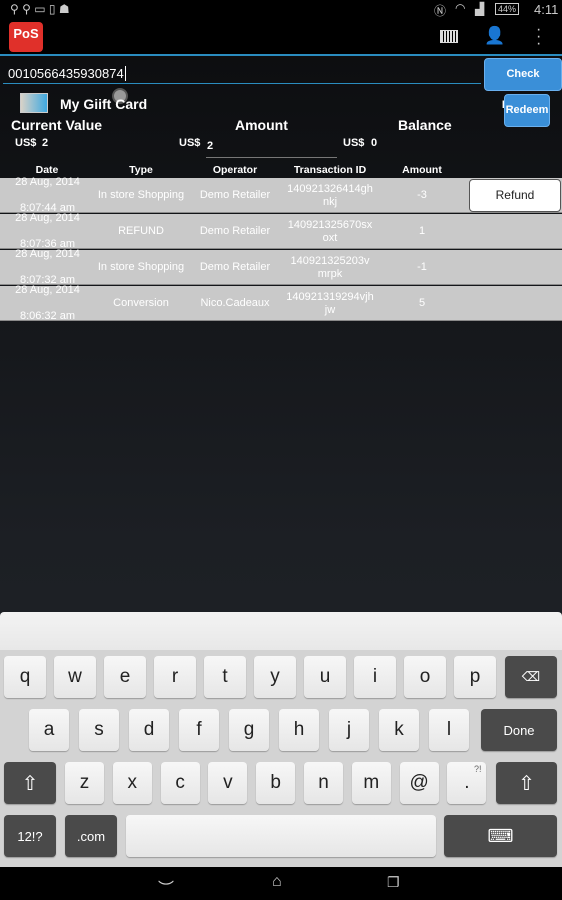  What do you see at coordinates (104, 104) in the screenshot?
I see `card-name: My Giift Card` at bounding box center [104, 104].